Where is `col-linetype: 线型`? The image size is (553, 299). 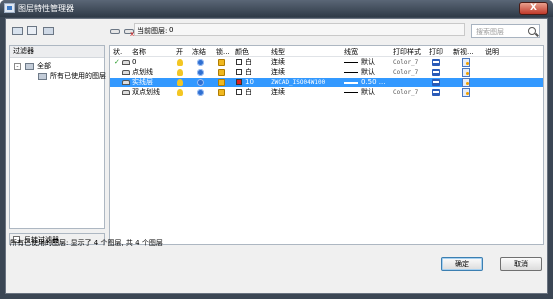 col-linetype: 线型 is located at coordinates (278, 52).